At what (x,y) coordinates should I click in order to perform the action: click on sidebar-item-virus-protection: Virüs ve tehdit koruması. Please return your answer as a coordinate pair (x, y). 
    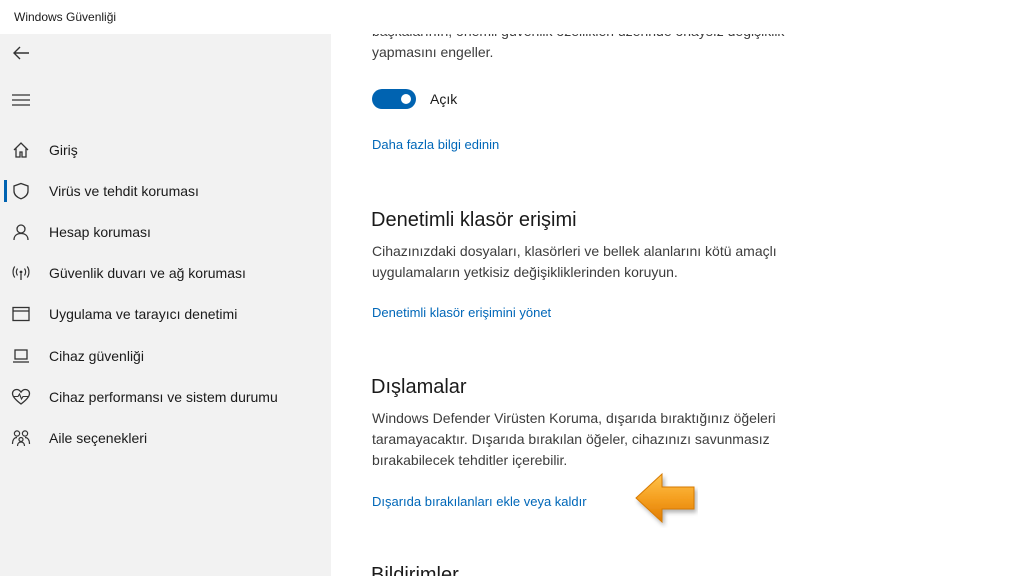
    Looking at the image, I should click on (165, 190).